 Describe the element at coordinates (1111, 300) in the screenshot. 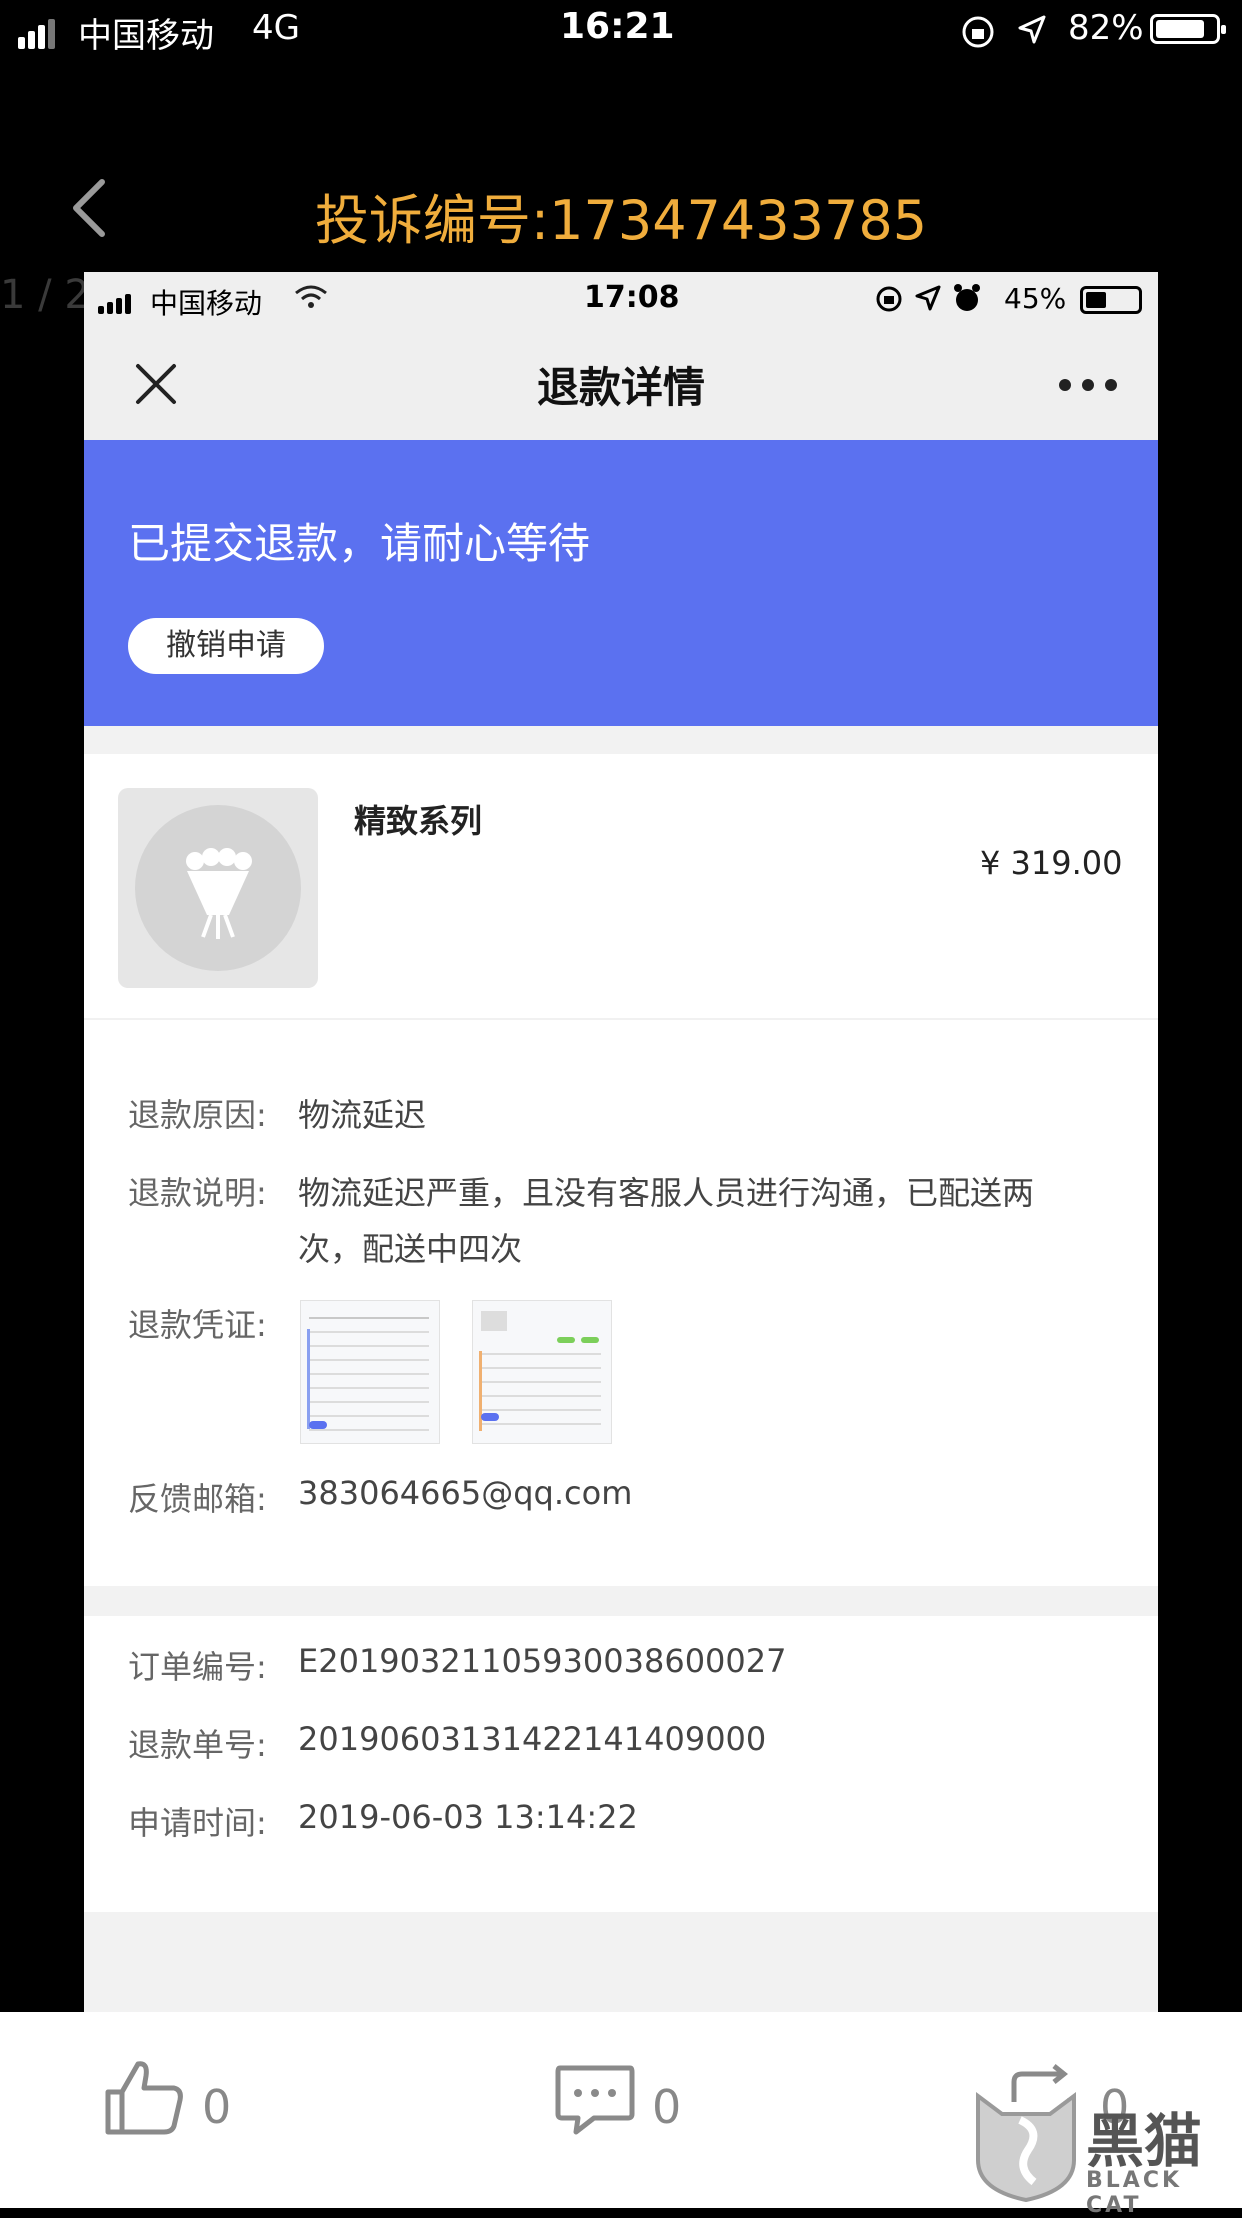

I see `inner-battery-icon` at that location.